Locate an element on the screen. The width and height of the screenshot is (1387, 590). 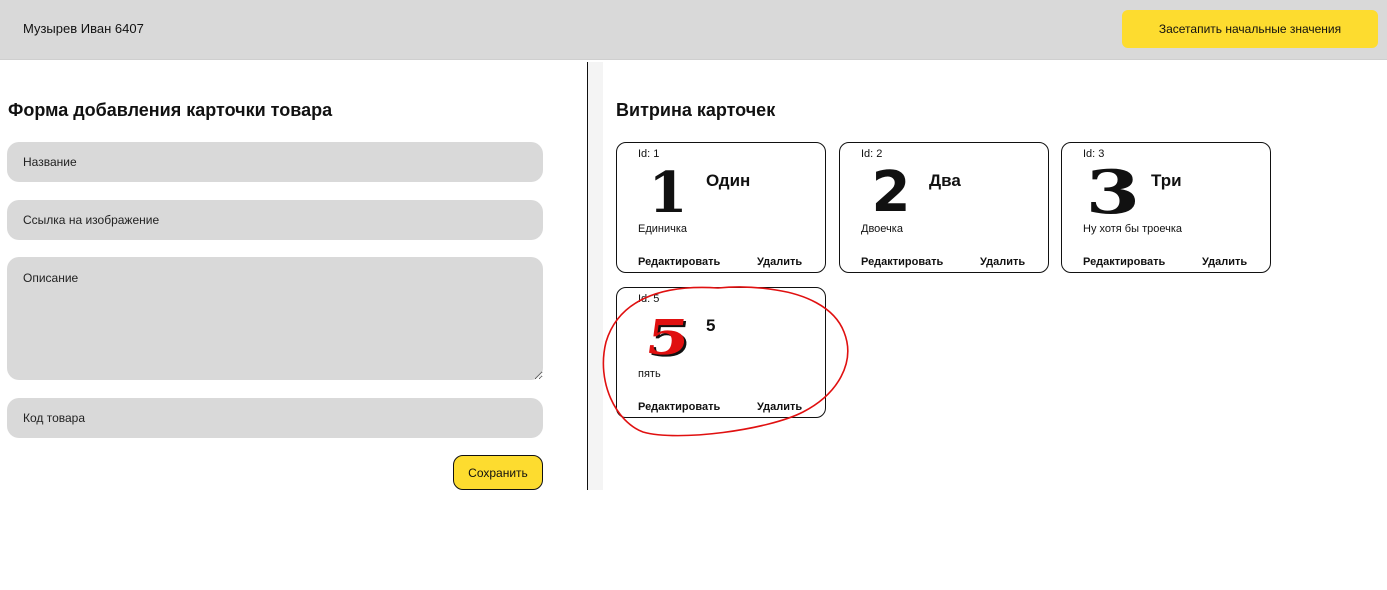
card-description: Ну хотя бы троечка is located at coordinates (1132, 229).